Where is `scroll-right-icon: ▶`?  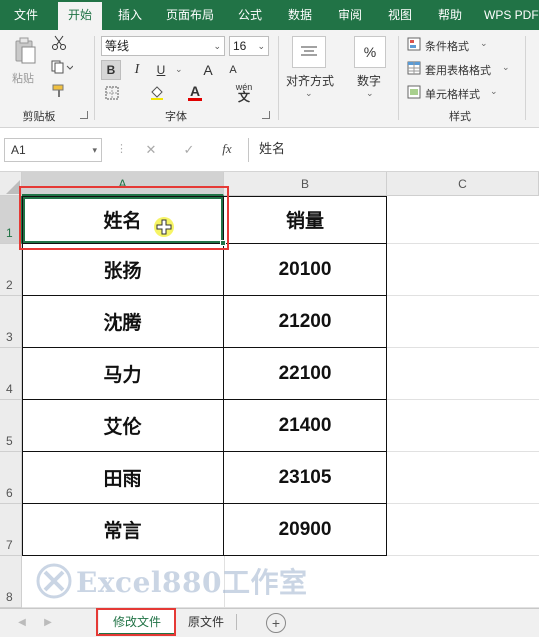 scroll-right-icon: ▶ is located at coordinates (48, 622).